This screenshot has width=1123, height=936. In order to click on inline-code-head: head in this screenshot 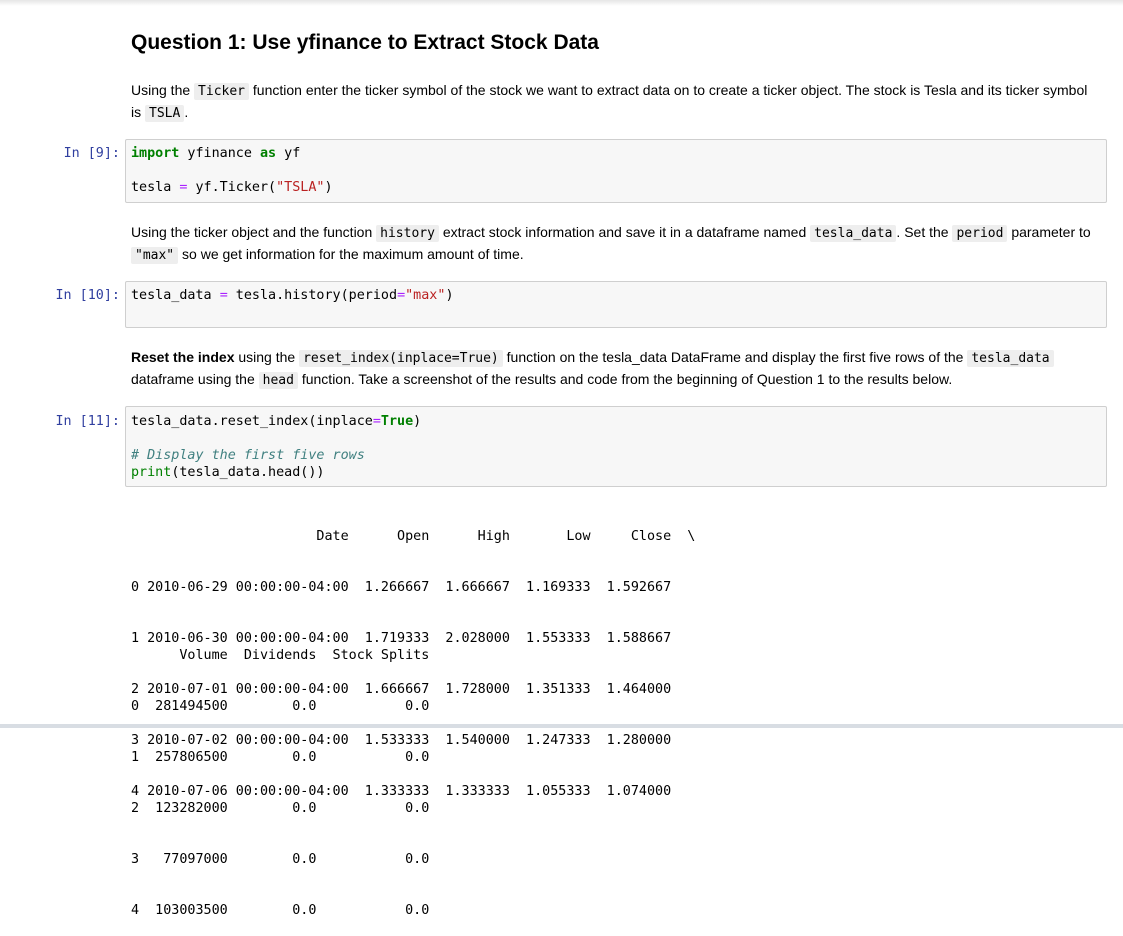, I will do `click(278, 380)`.